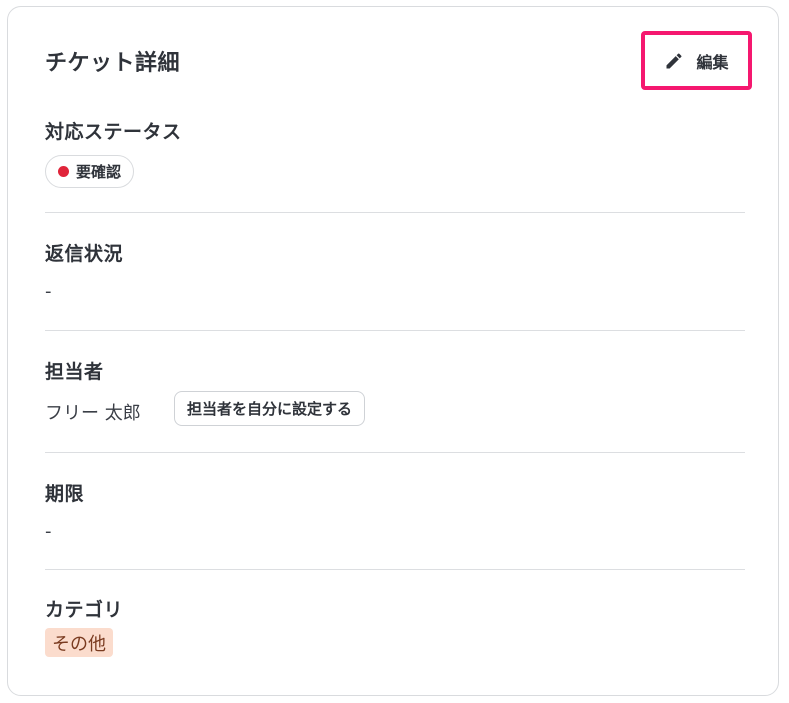 This screenshot has height=703, width=789. I want to click on category-section: カテゴリ その他, so click(395, 630).